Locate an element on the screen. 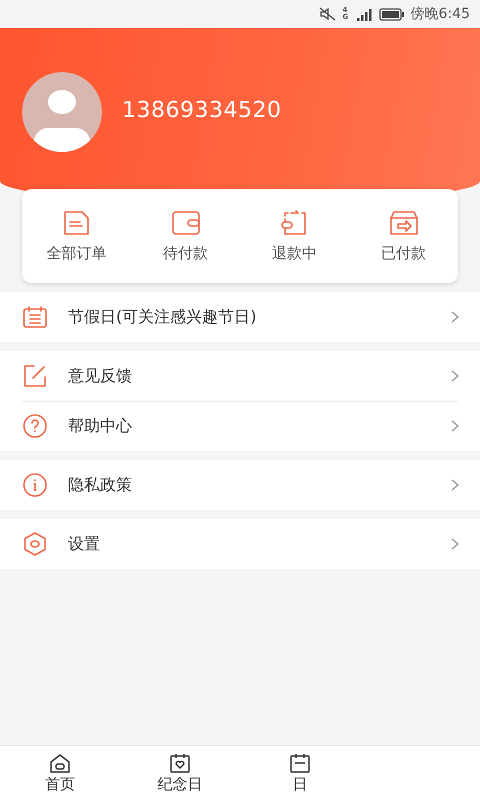 Image resolution: width=480 pixels, height=800 pixels. help-icon is located at coordinates (35, 426).